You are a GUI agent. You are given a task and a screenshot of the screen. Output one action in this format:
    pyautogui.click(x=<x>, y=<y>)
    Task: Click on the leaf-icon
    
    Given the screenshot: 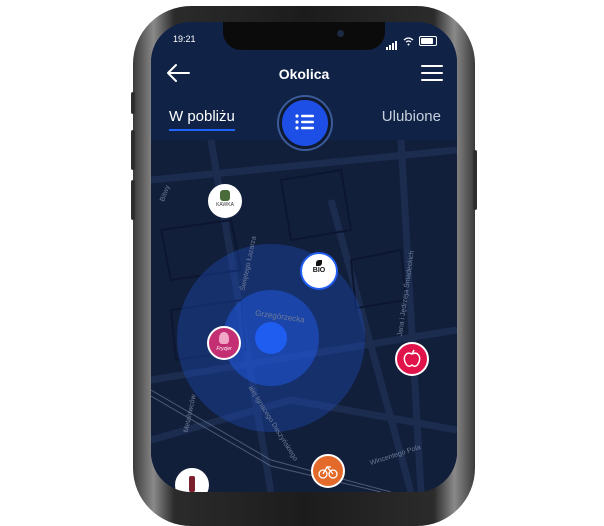 What is the action you would take?
    pyautogui.click(x=319, y=263)
    